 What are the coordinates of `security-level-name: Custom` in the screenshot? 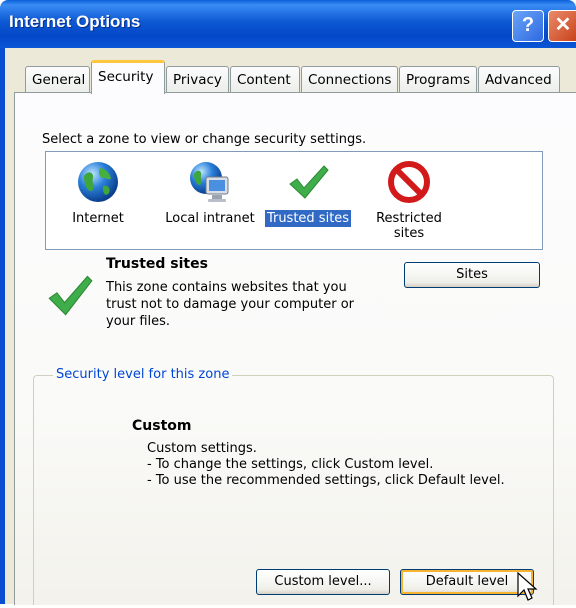 It's located at (162, 426).